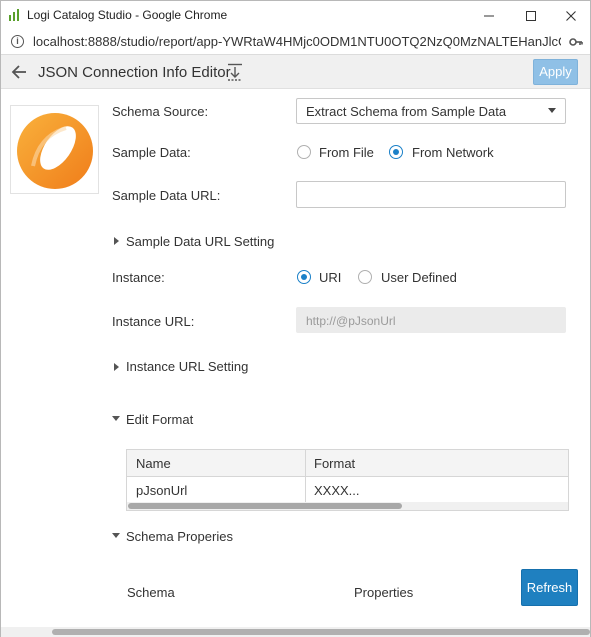 The image size is (591, 637). I want to click on schema-source-label: Schema Source:, so click(160, 111).